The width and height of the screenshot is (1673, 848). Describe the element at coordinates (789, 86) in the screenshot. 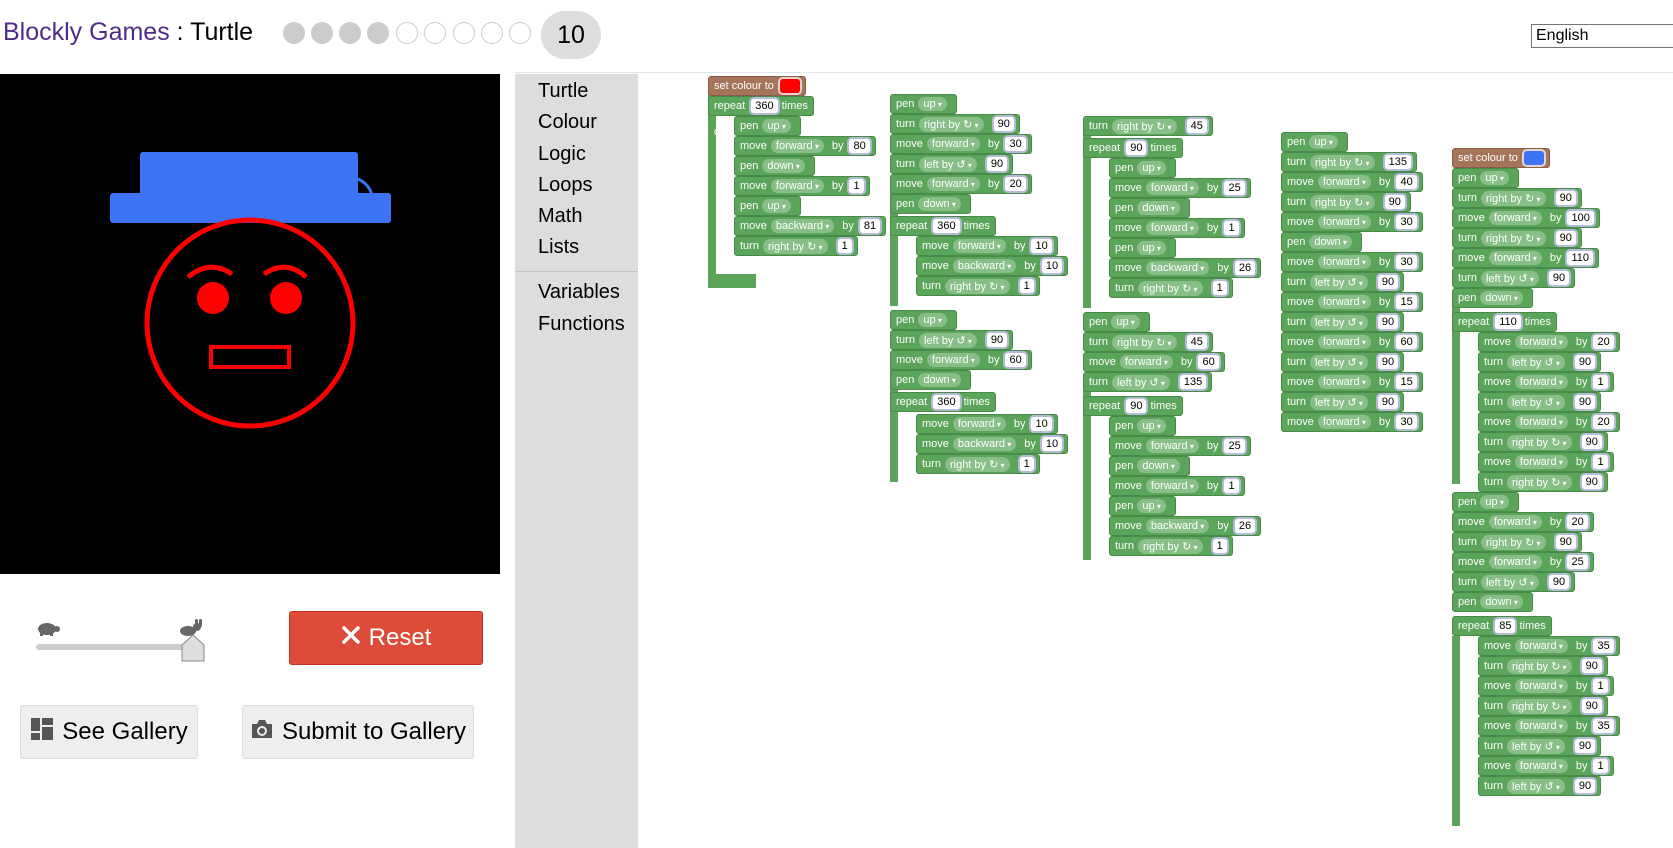

I see `colour-swatch` at that location.